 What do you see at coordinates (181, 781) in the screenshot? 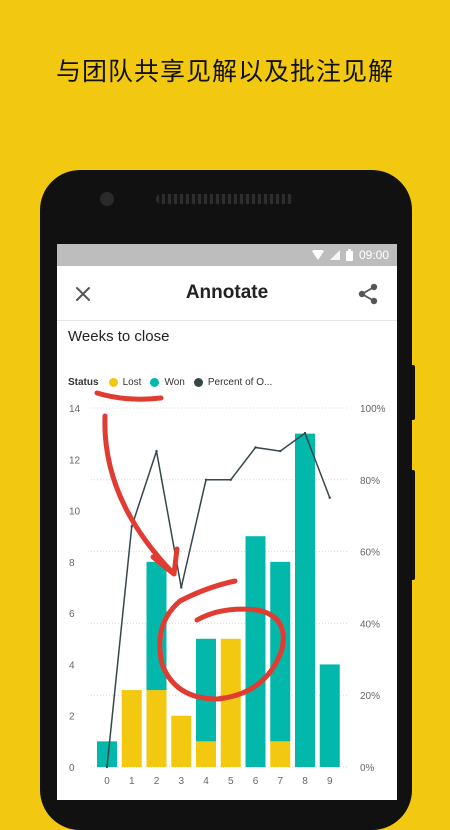
I see `x-tick-label: 3` at bounding box center [181, 781].